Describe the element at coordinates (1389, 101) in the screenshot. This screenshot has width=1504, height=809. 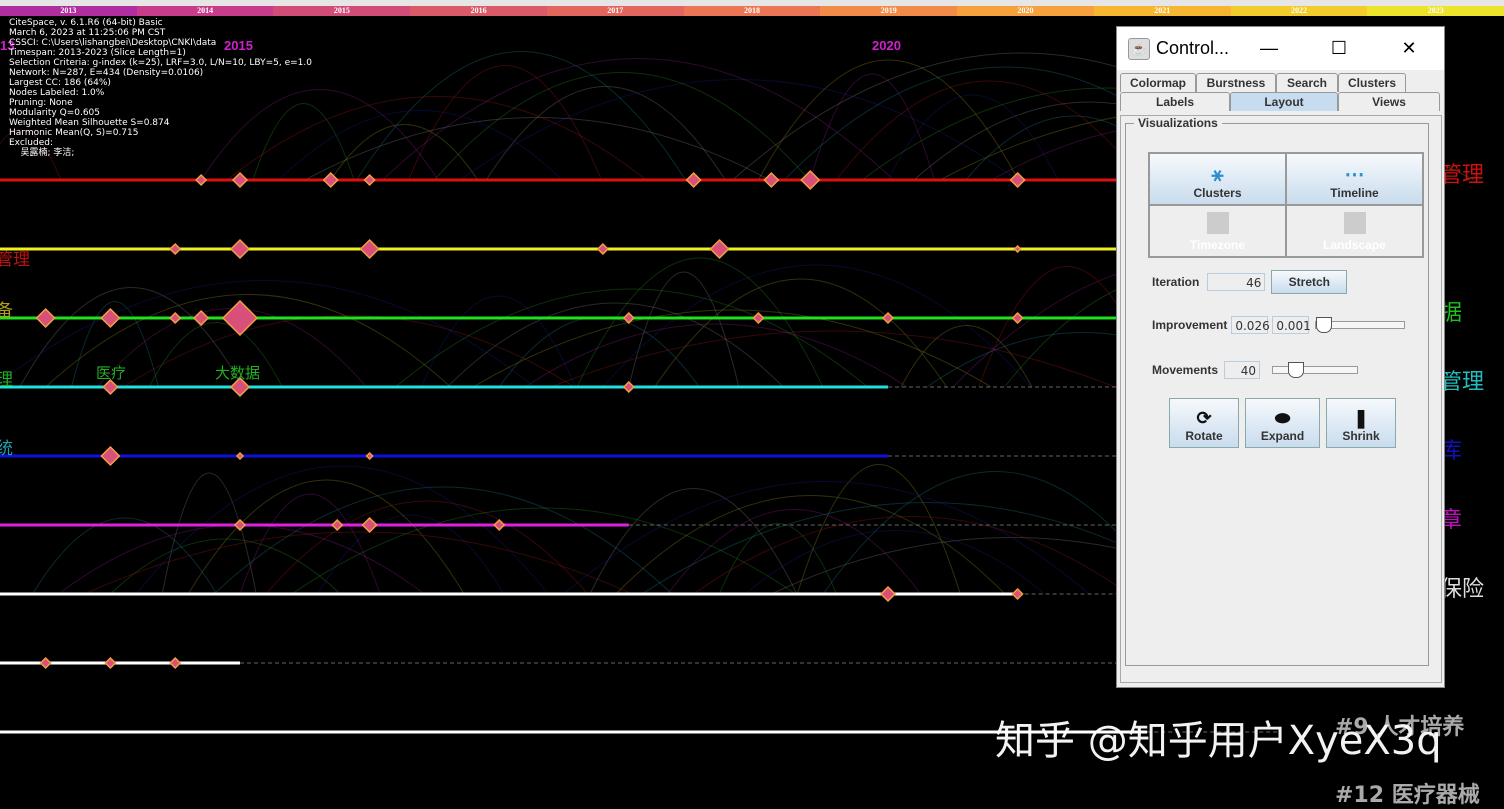
I see `tab-views: Views` at that location.